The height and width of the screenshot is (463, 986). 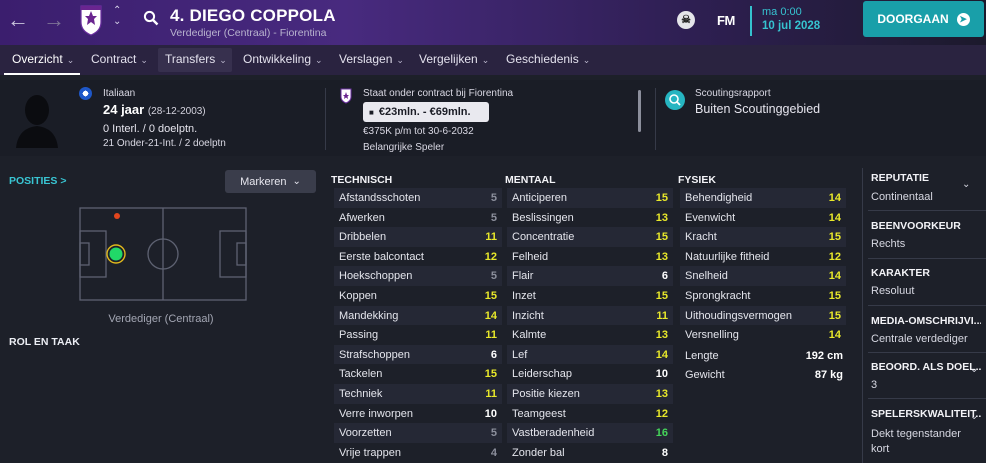 I want to click on tab-overview: Overzicht ⌄, so click(x=43, y=59).